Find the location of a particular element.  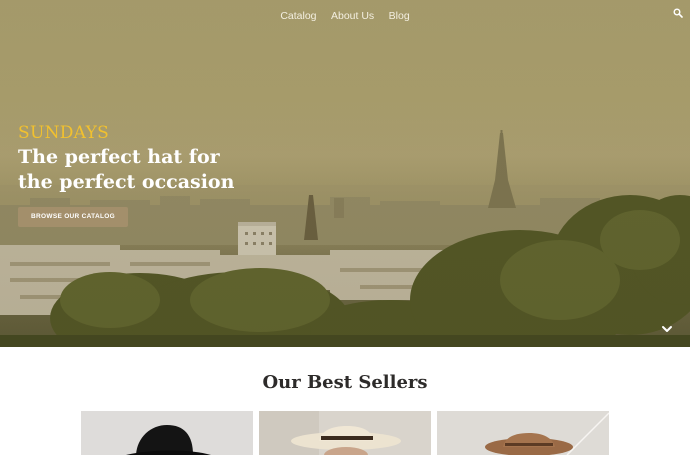

chevron-down-glyph is located at coordinates (667, 329).